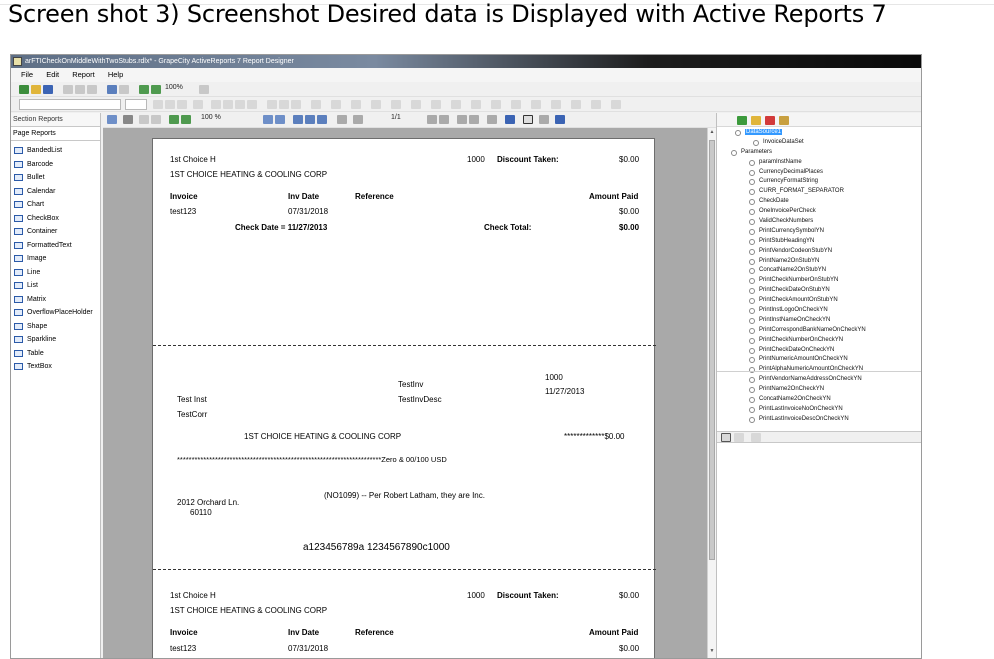  I want to click on italic-icon, so click(170, 104).